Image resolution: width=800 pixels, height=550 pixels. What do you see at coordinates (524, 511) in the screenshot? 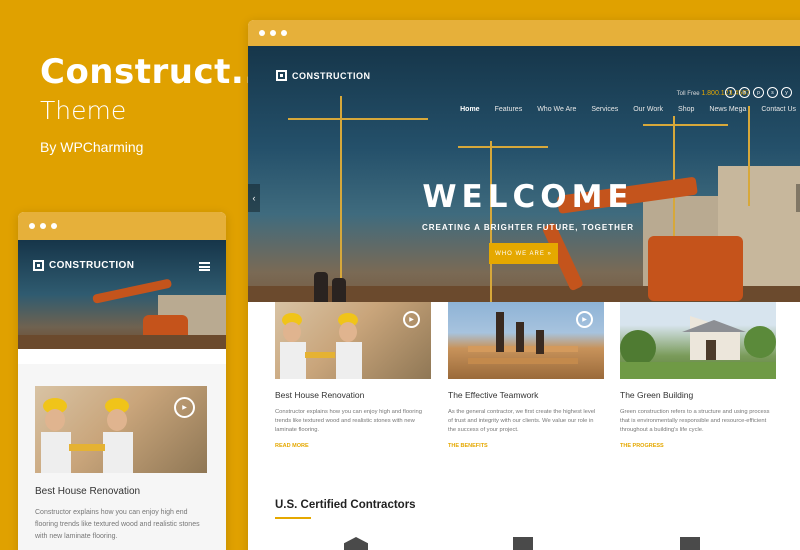
I see `contractors-section: U.S. Certified Contractors` at bounding box center [524, 511].